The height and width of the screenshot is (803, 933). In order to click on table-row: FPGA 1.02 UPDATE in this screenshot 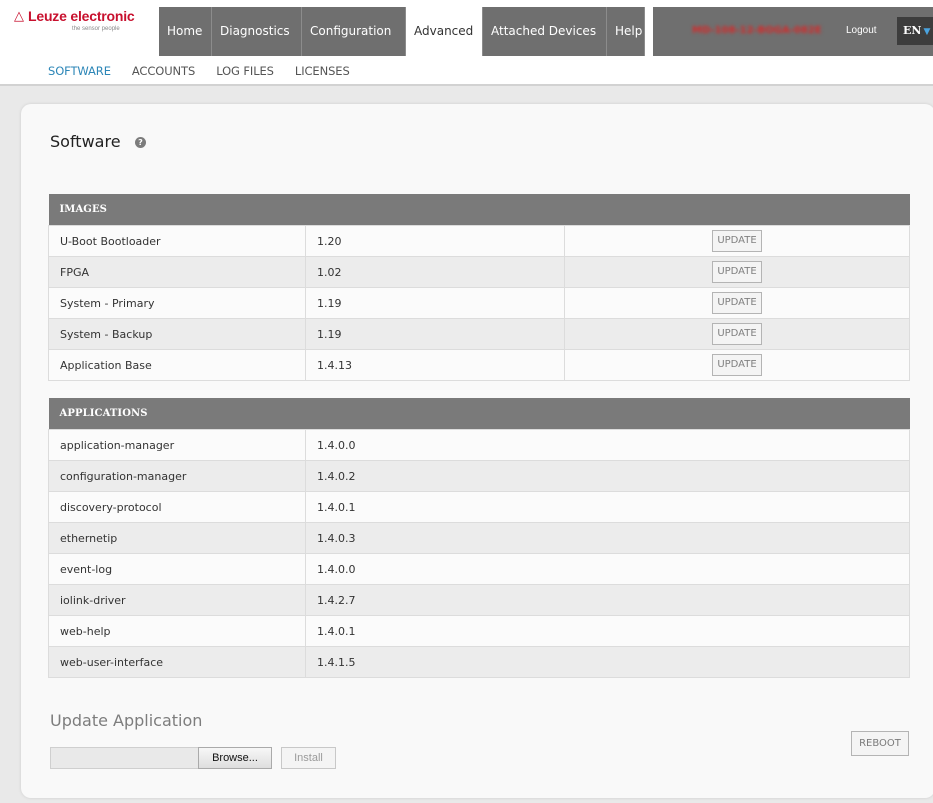, I will do `click(479, 272)`.